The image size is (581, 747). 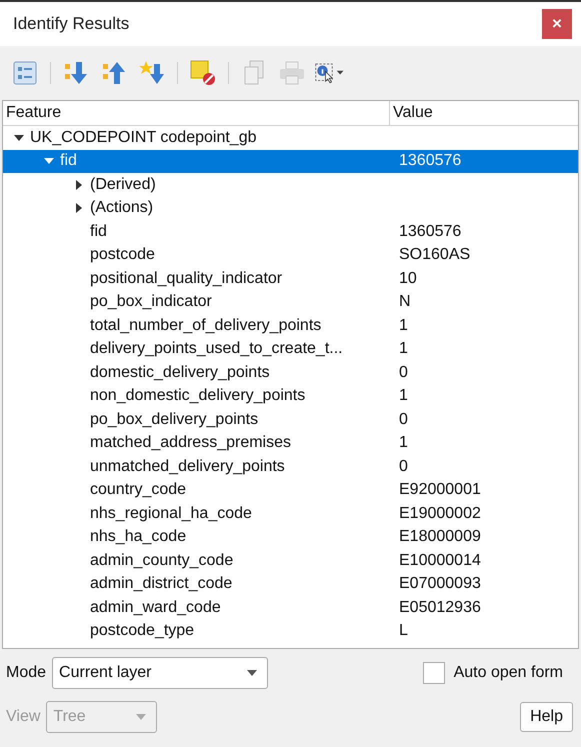 I want to click on tree-row: positional_quality_indicator 10, so click(x=290, y=278).